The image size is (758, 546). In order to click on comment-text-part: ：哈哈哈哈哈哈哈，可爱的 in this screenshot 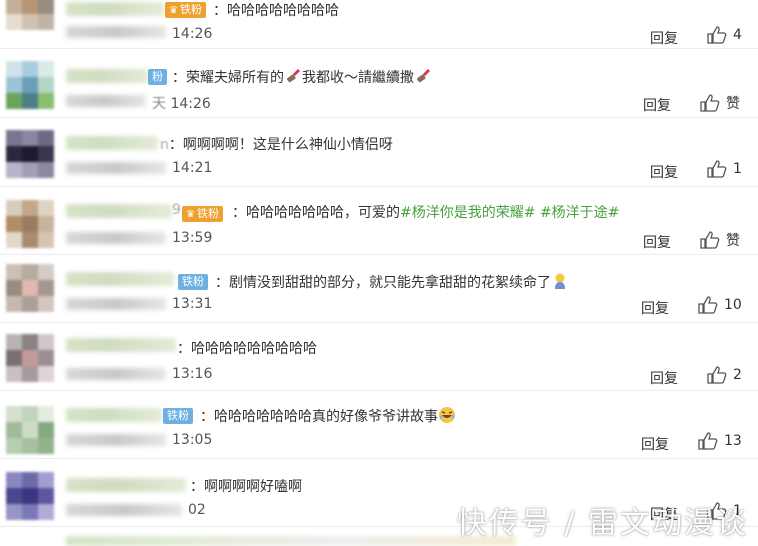, I will do `click(316, 213)`.